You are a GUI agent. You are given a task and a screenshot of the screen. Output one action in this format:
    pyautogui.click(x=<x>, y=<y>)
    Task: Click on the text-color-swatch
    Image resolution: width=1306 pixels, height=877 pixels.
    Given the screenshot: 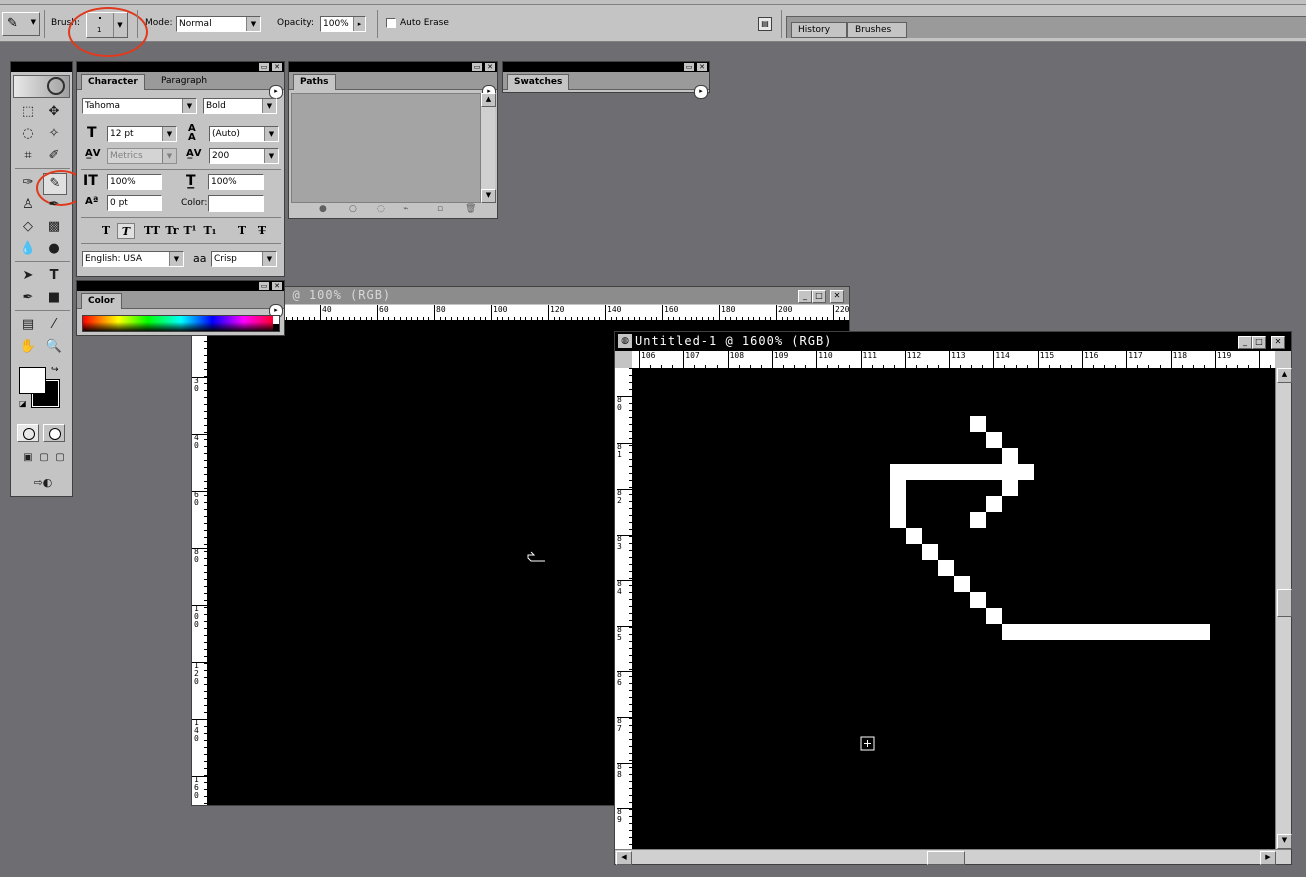 What is the action you would take?
    pyautogui.click(x=236, y=203)
    